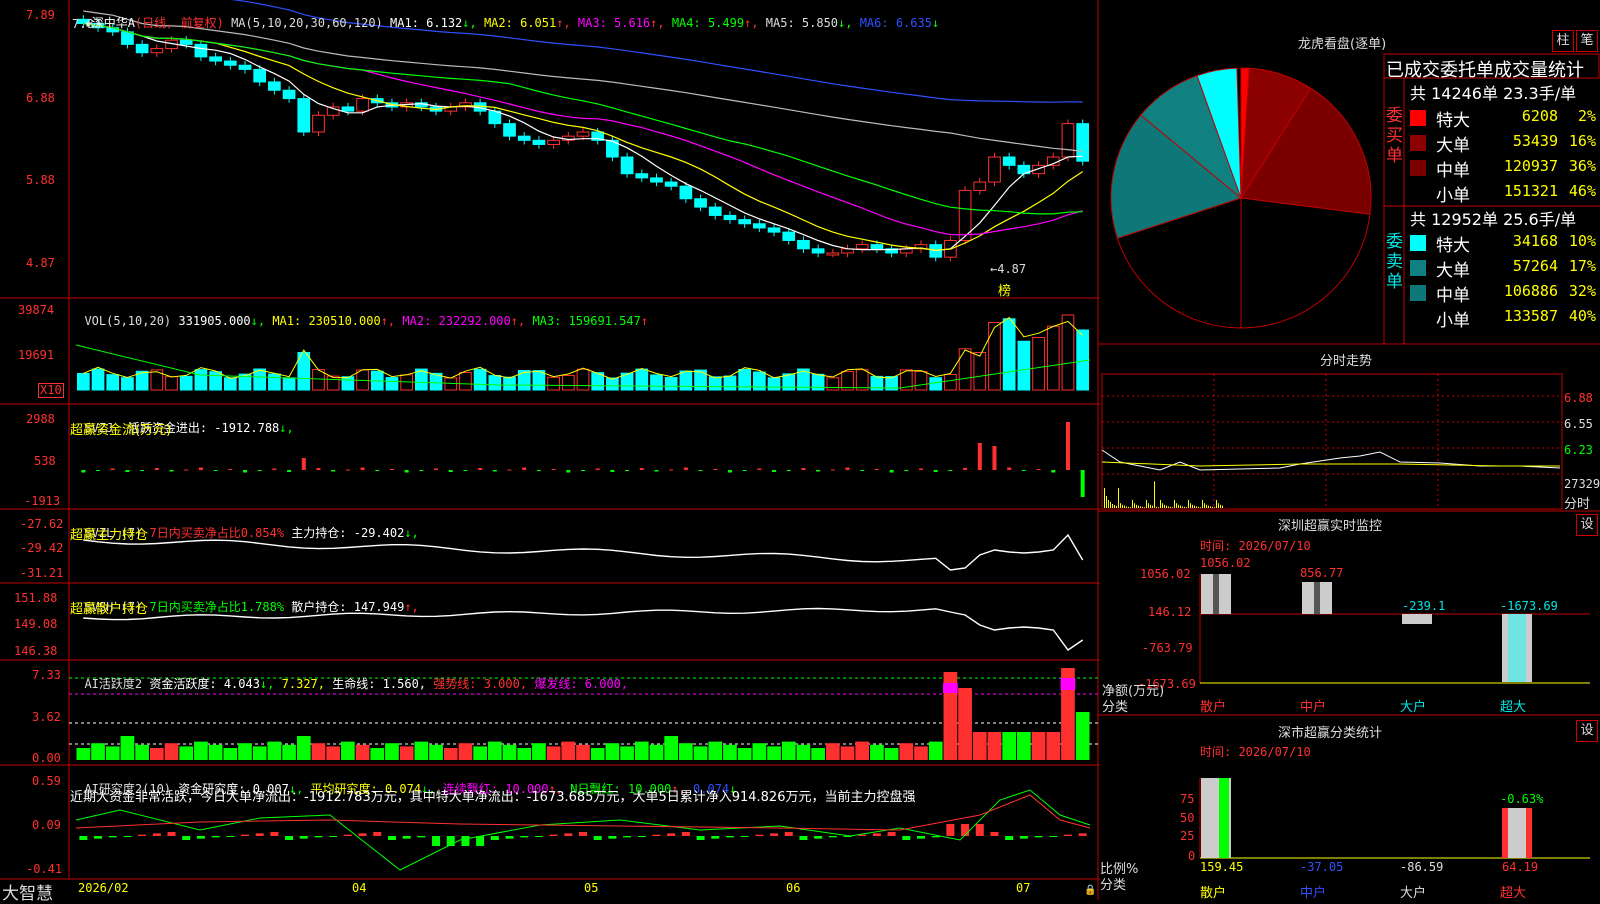  Describe the element at coordinates (1165, 574) in the screenshot. I see `sz-monitor-axis-label: 1056.02` at that location.